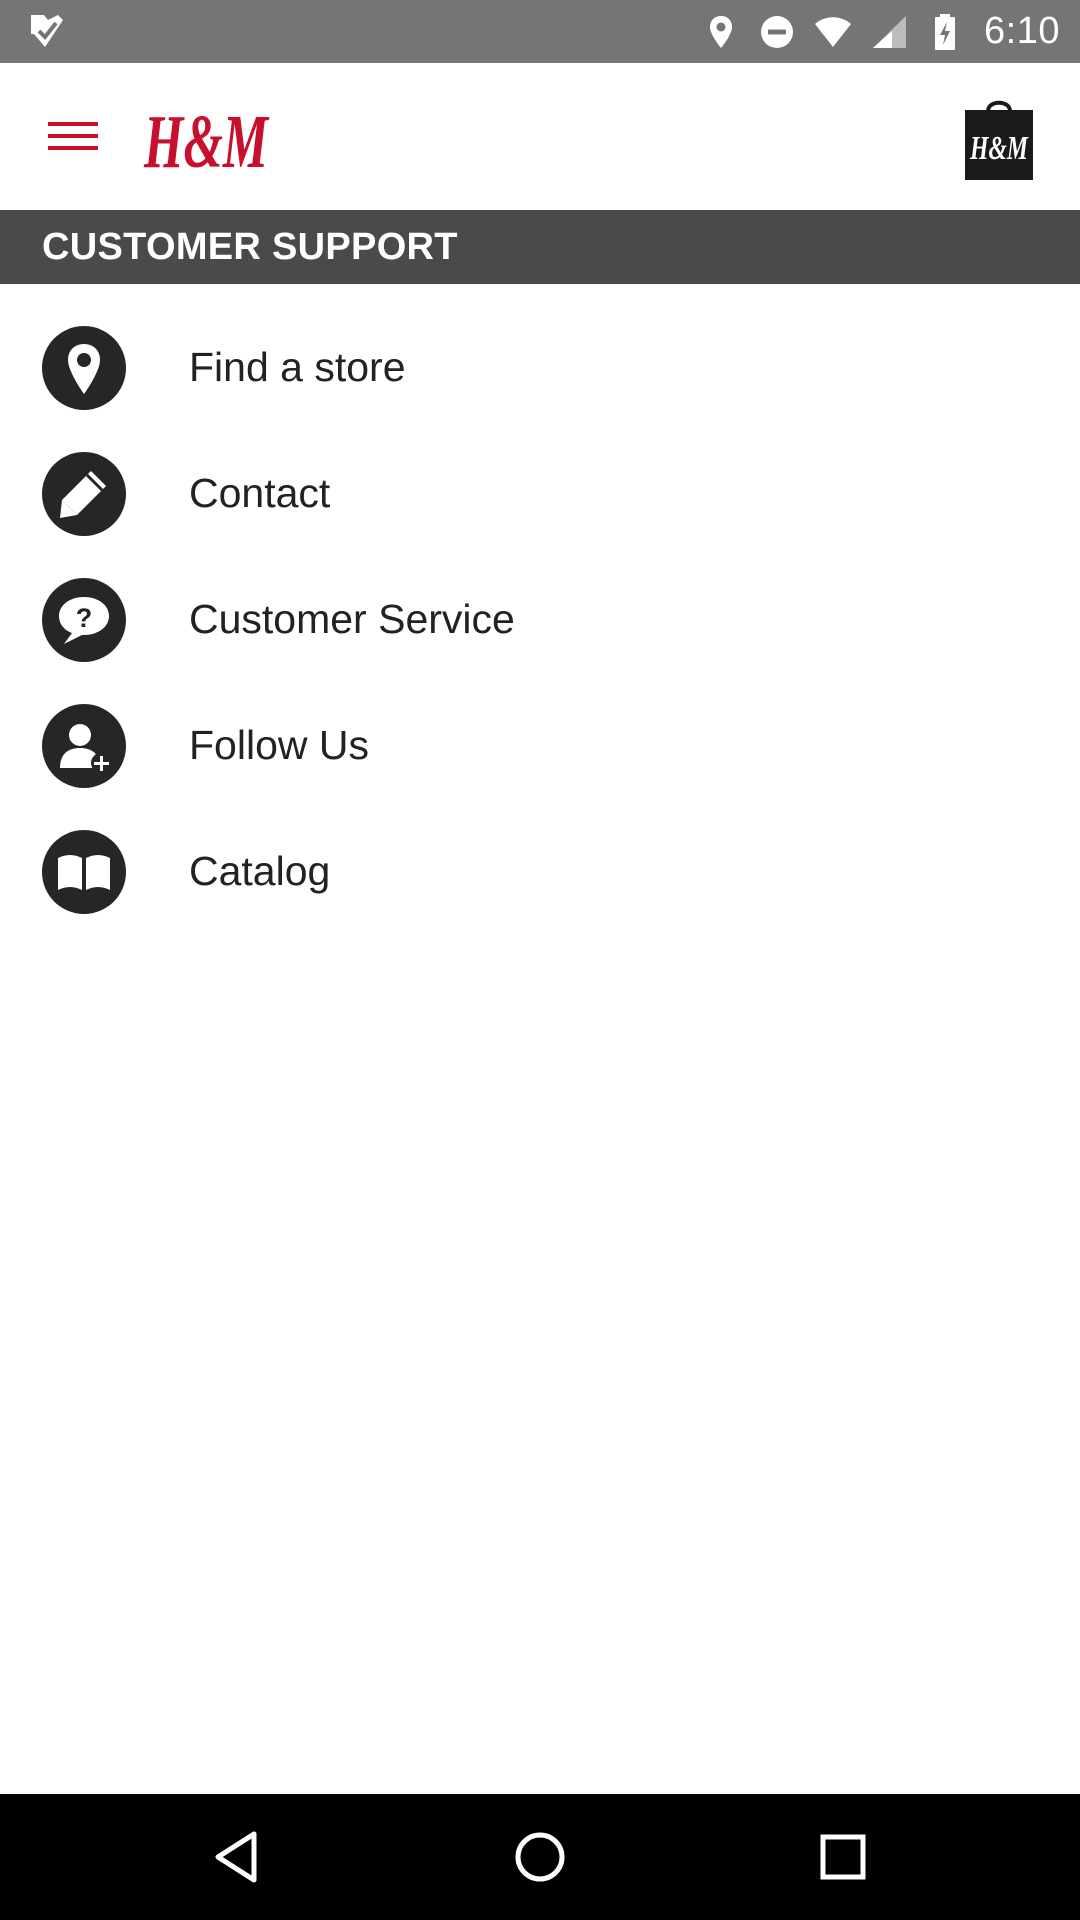 The width and height of the screenshot is (1080, 1920). What do you see at coordinates (73, 136) in the screenshot?
I see `hamburger-menu-icon` at bounding box center [73, 136].